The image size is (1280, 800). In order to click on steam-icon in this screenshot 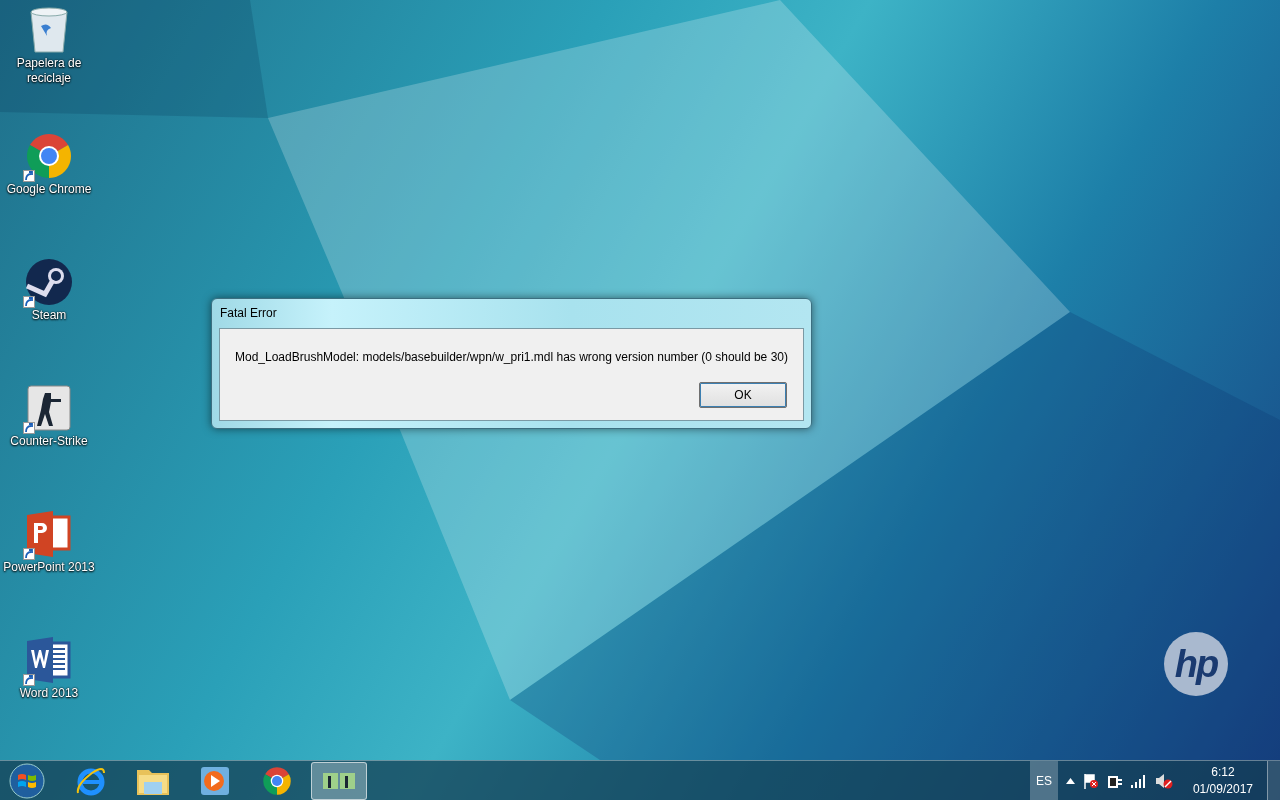, I will do `click(49, 282)`.